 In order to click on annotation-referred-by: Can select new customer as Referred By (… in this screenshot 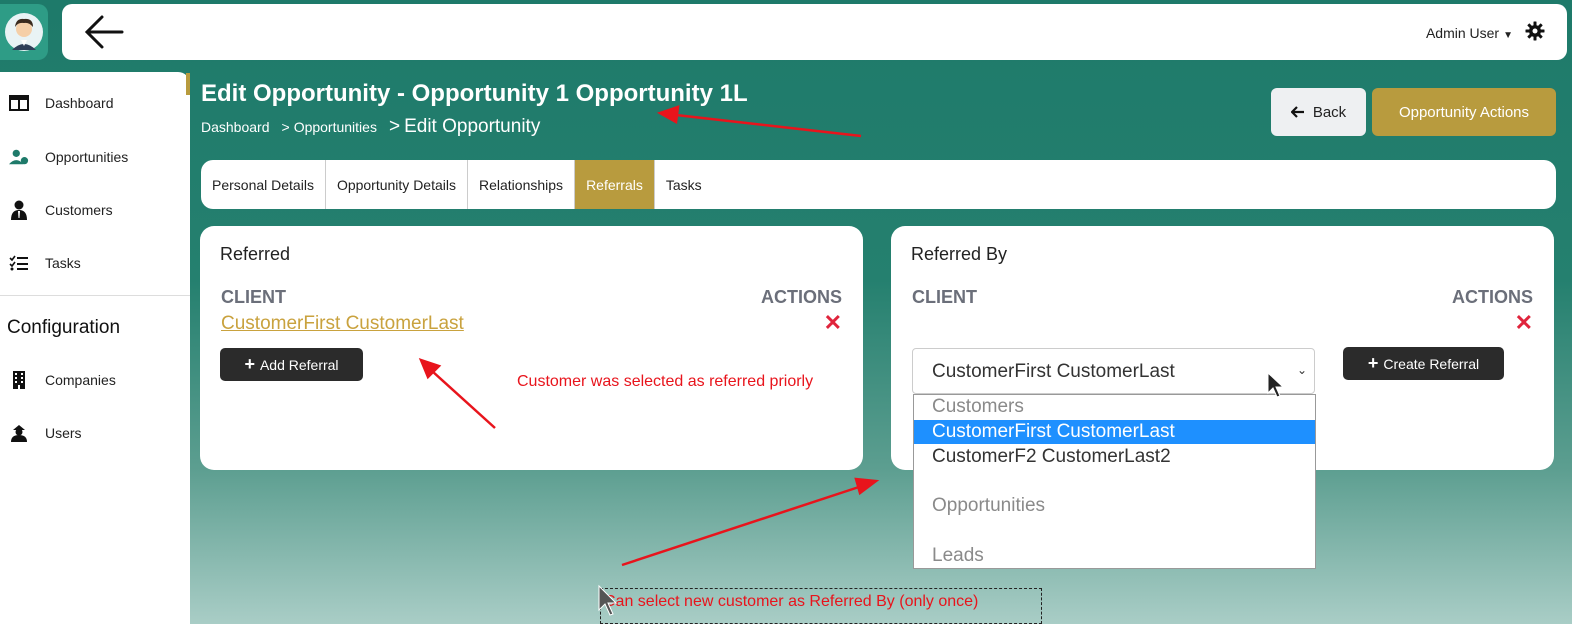, I will do `click(791, 601)`.